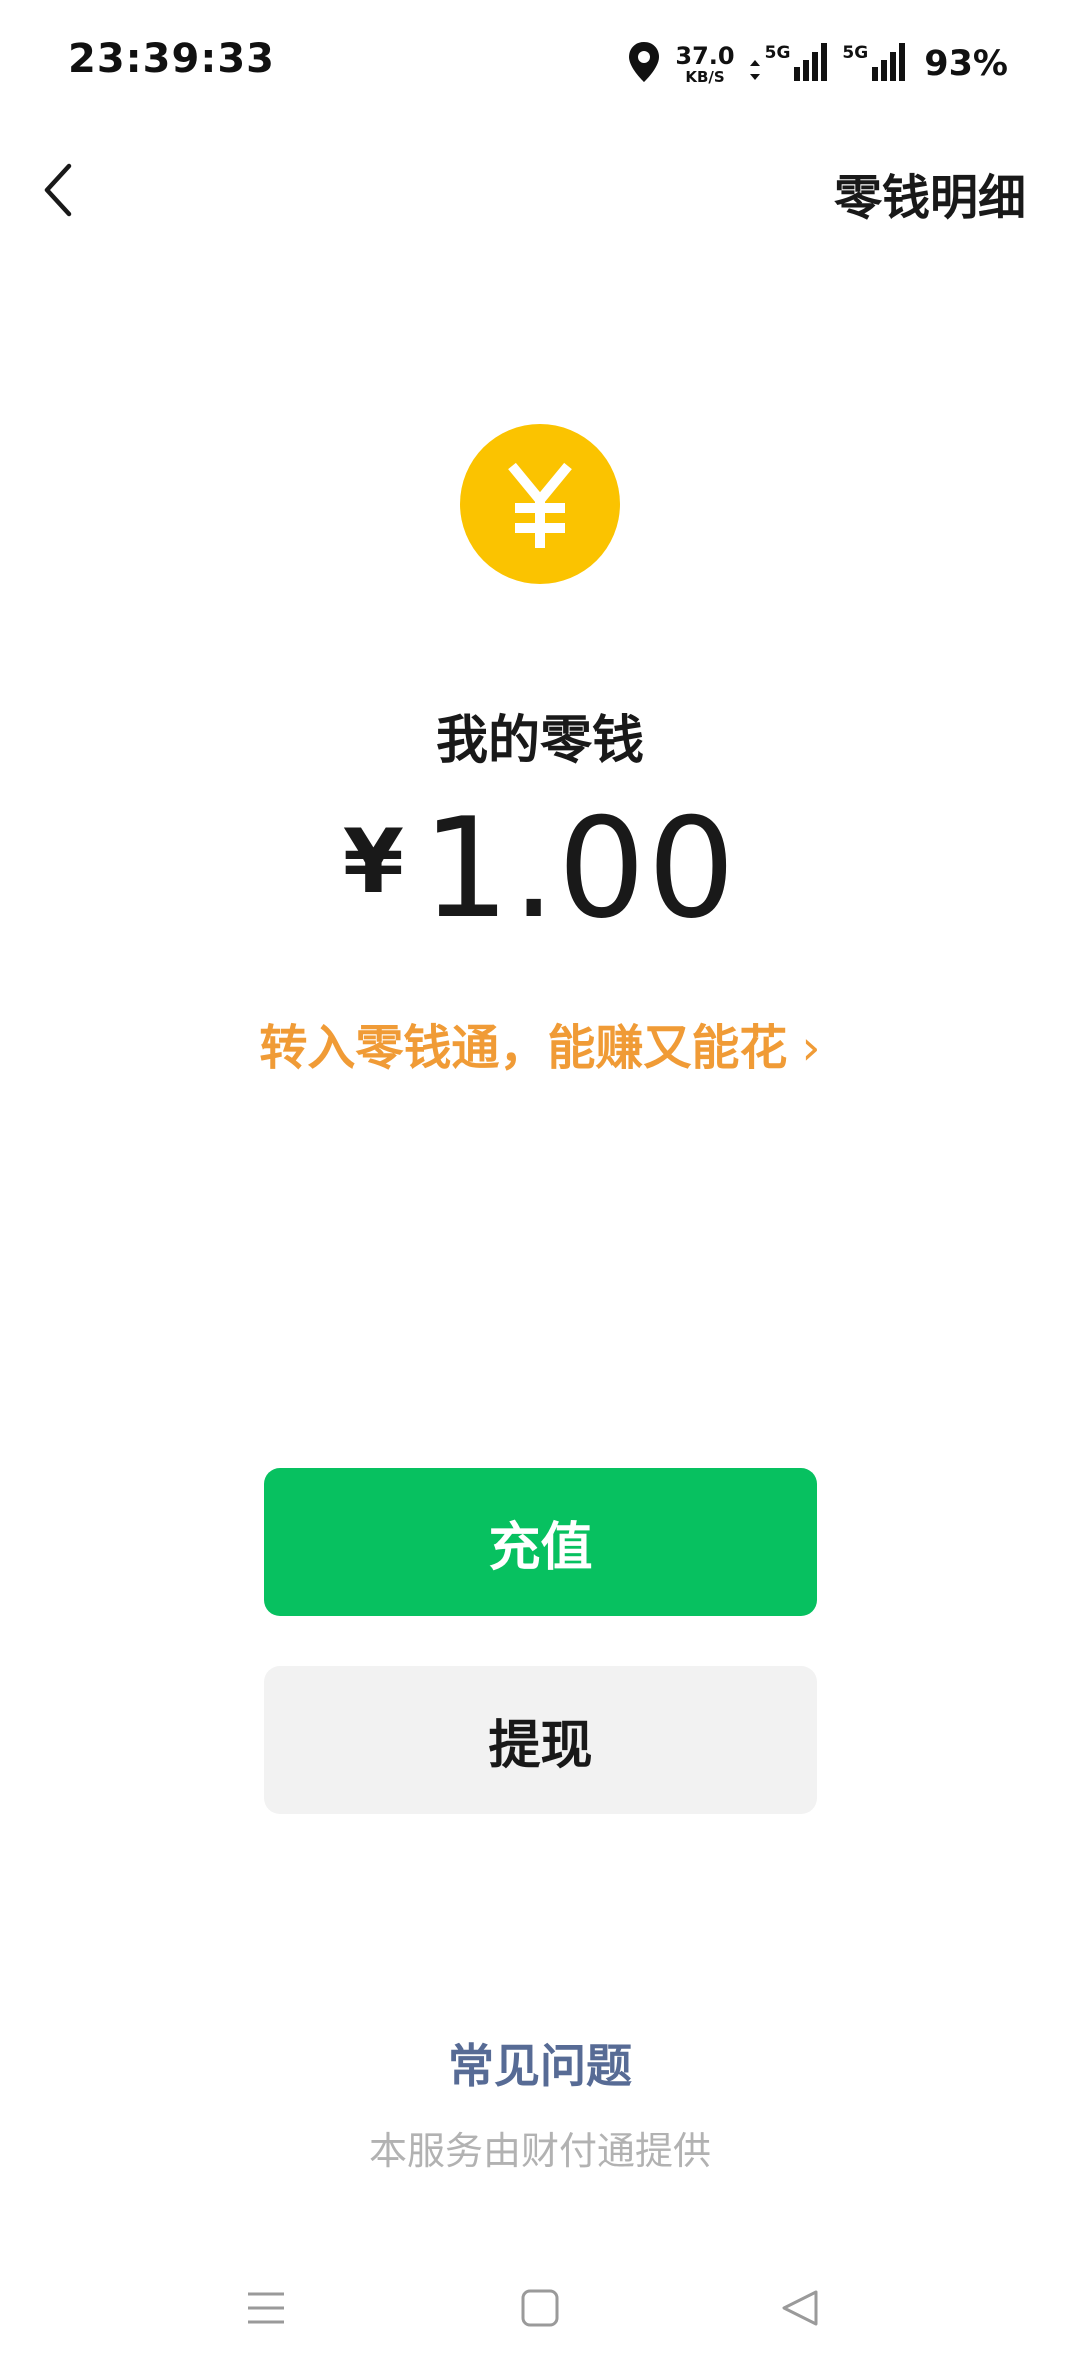 The image size is (1080, 2376). I want to click on balance-value: 1.00, so click(579, 868).